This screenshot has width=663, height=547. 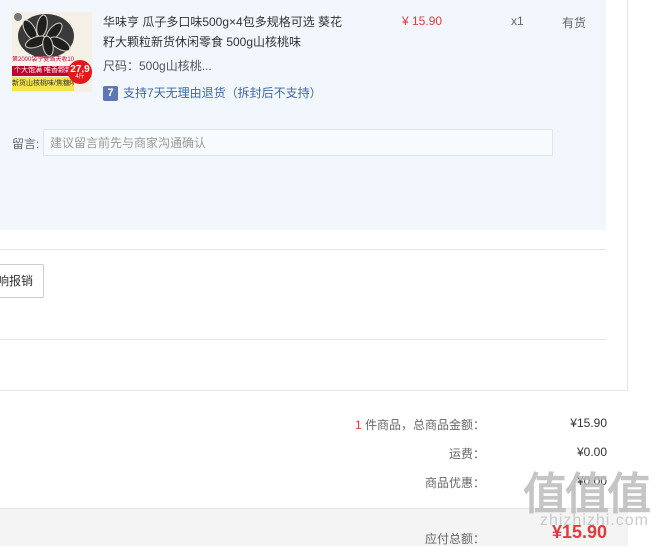 I want to click on quantity: x1, so click(x=517, y=21).